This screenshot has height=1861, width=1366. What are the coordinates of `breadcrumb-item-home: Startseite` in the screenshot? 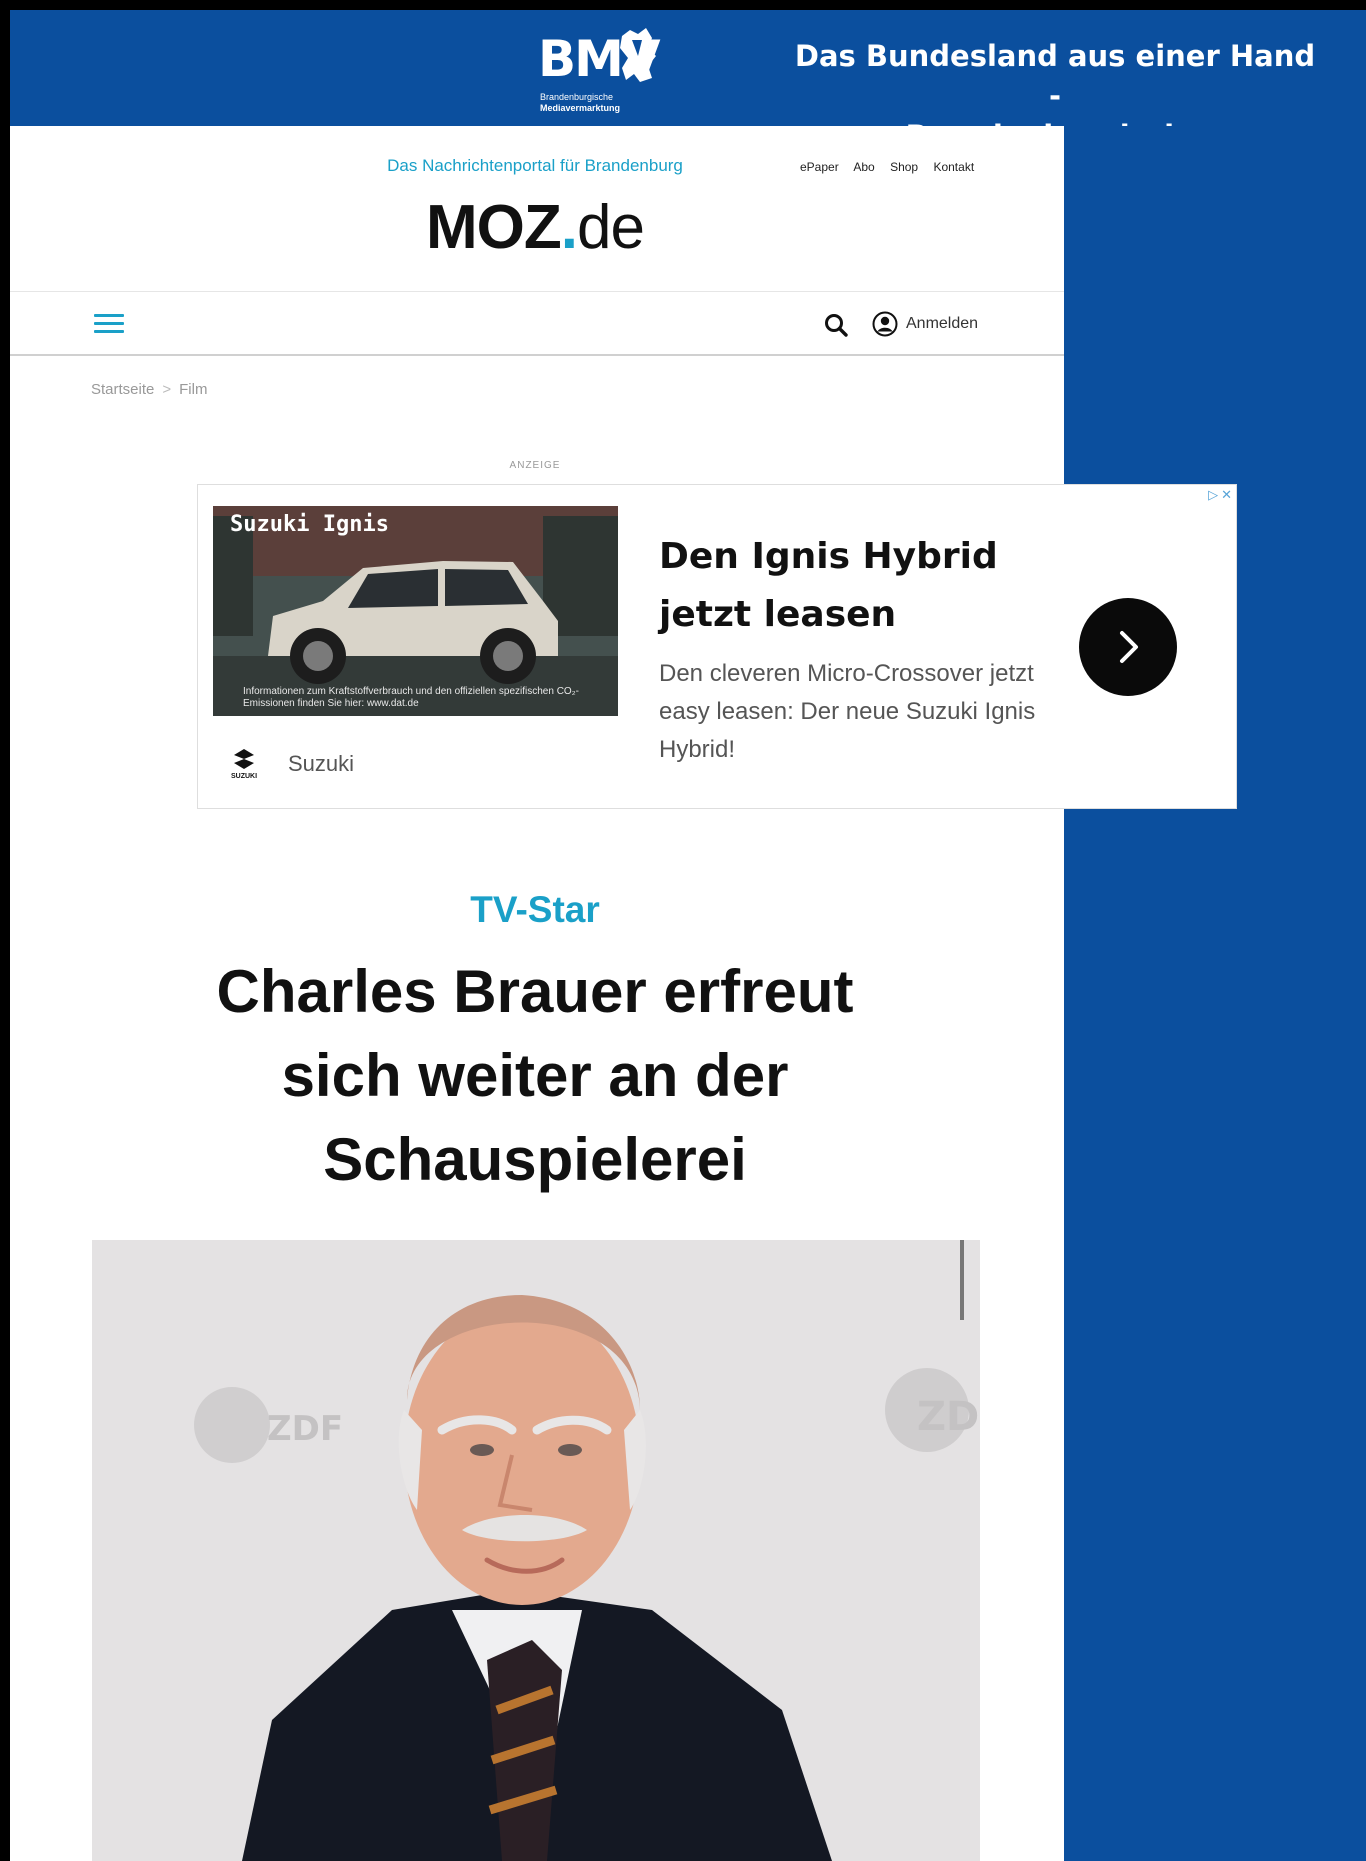 It's located at (122, 389).